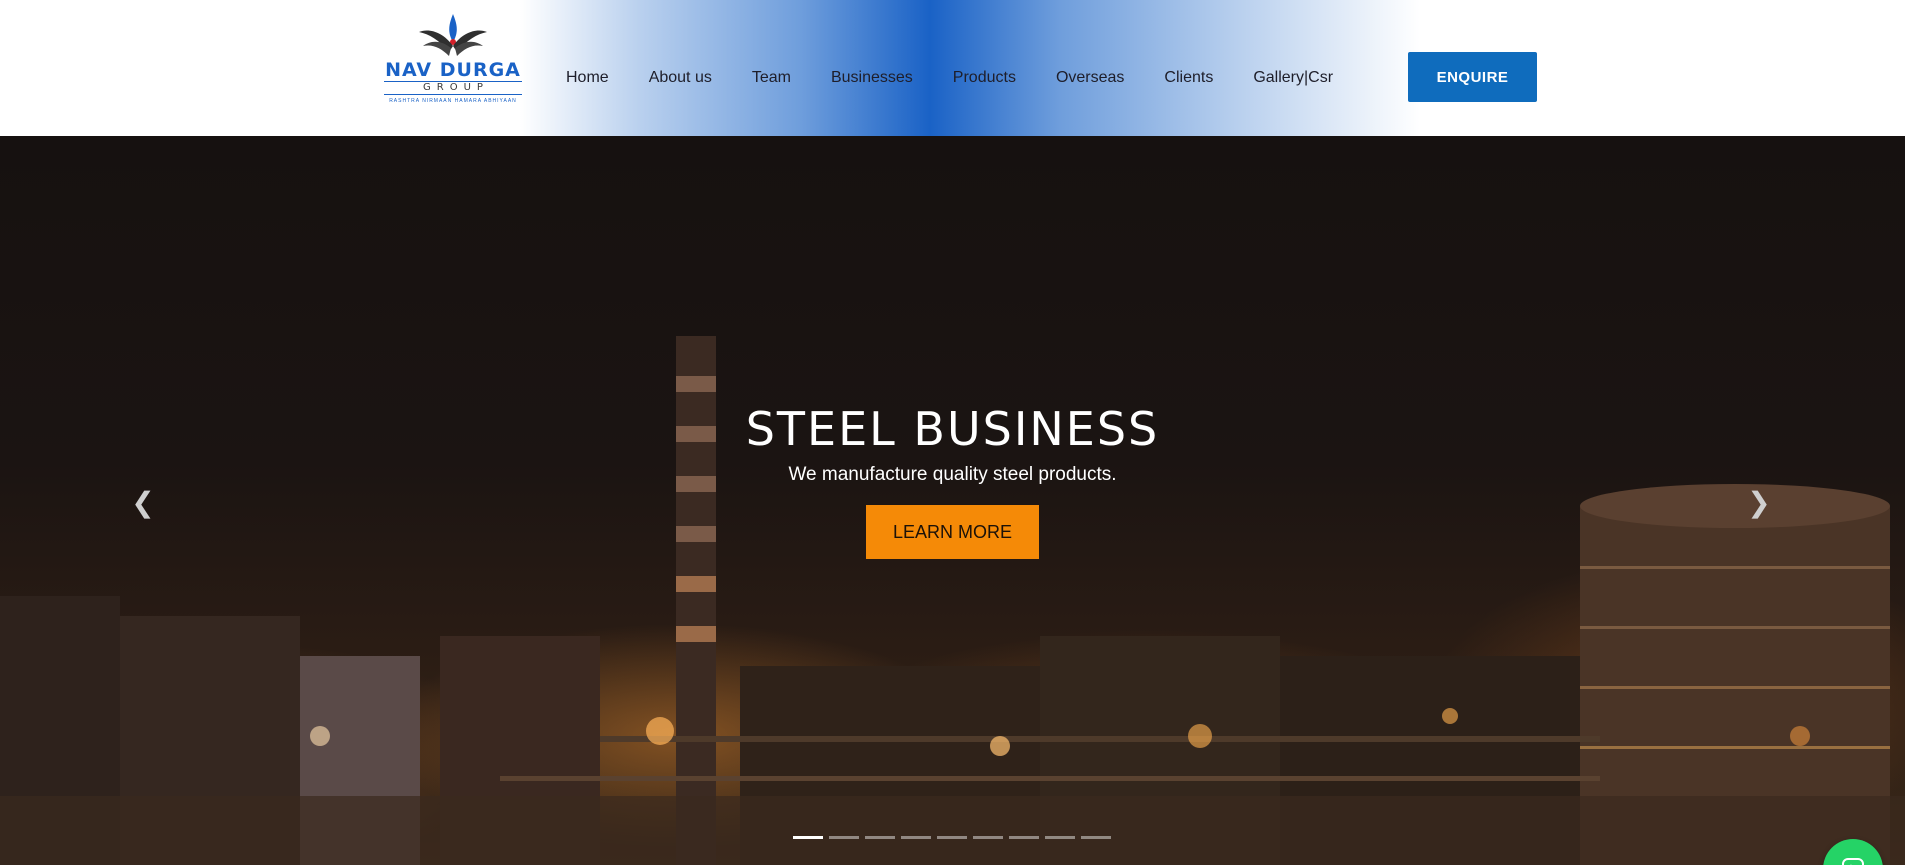 Image resolution: width=1905 pixels, height=865 pixels. What do you see at coordinates (453, 101) in the screenshot?
I see `brand-tagline: RASHTRA NIRMAAN HAMARA ABHIYAAN` at bounding box center [453, 101].